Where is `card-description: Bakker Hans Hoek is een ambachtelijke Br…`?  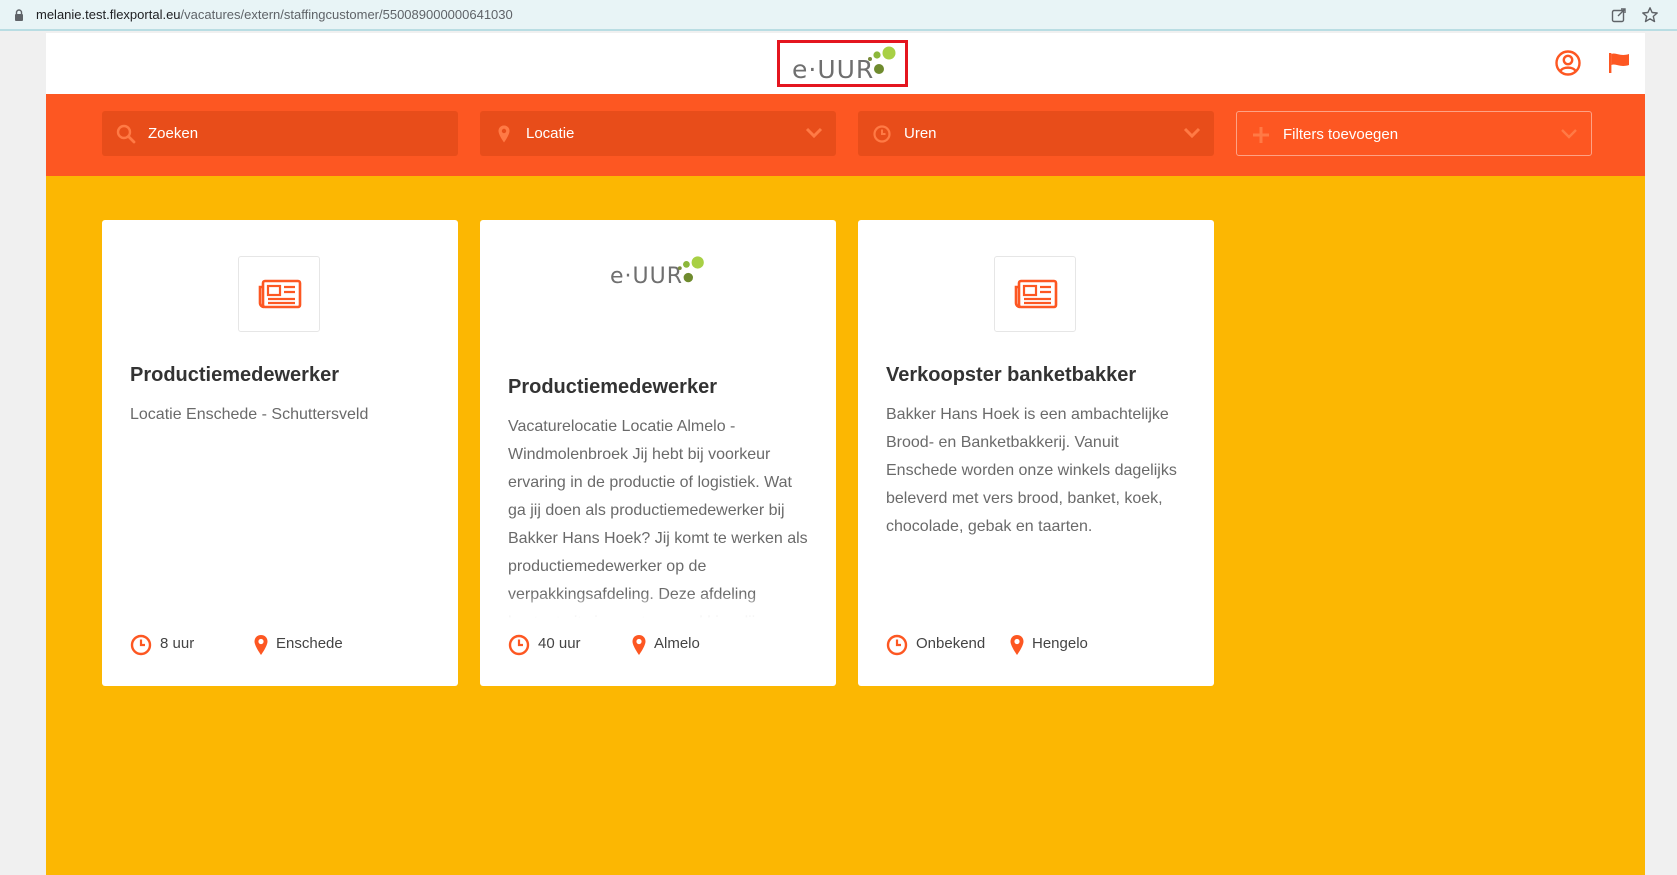 card-description: Bakker Hans Hoek is een ambachtelijke Br… is located at coordinates (1031, 470).